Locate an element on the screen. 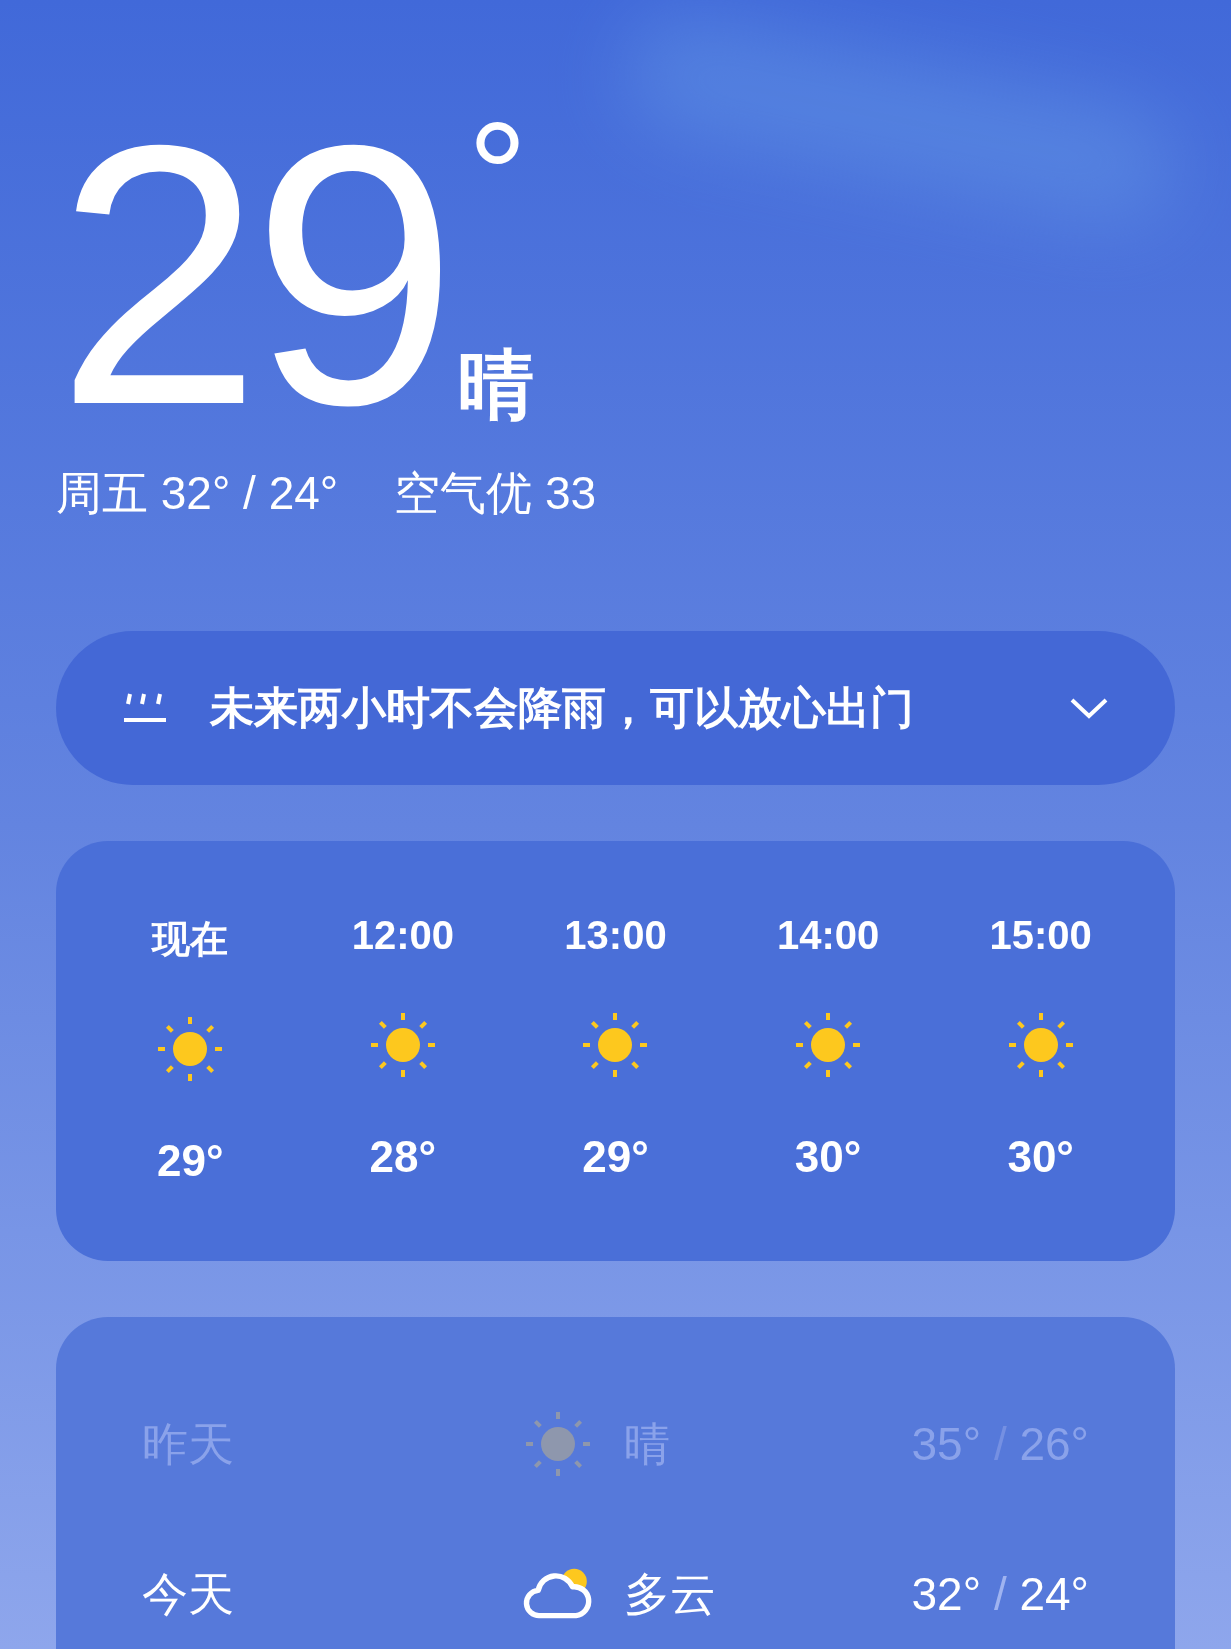  degree-sign: ° is located at coordinates (498, 175).